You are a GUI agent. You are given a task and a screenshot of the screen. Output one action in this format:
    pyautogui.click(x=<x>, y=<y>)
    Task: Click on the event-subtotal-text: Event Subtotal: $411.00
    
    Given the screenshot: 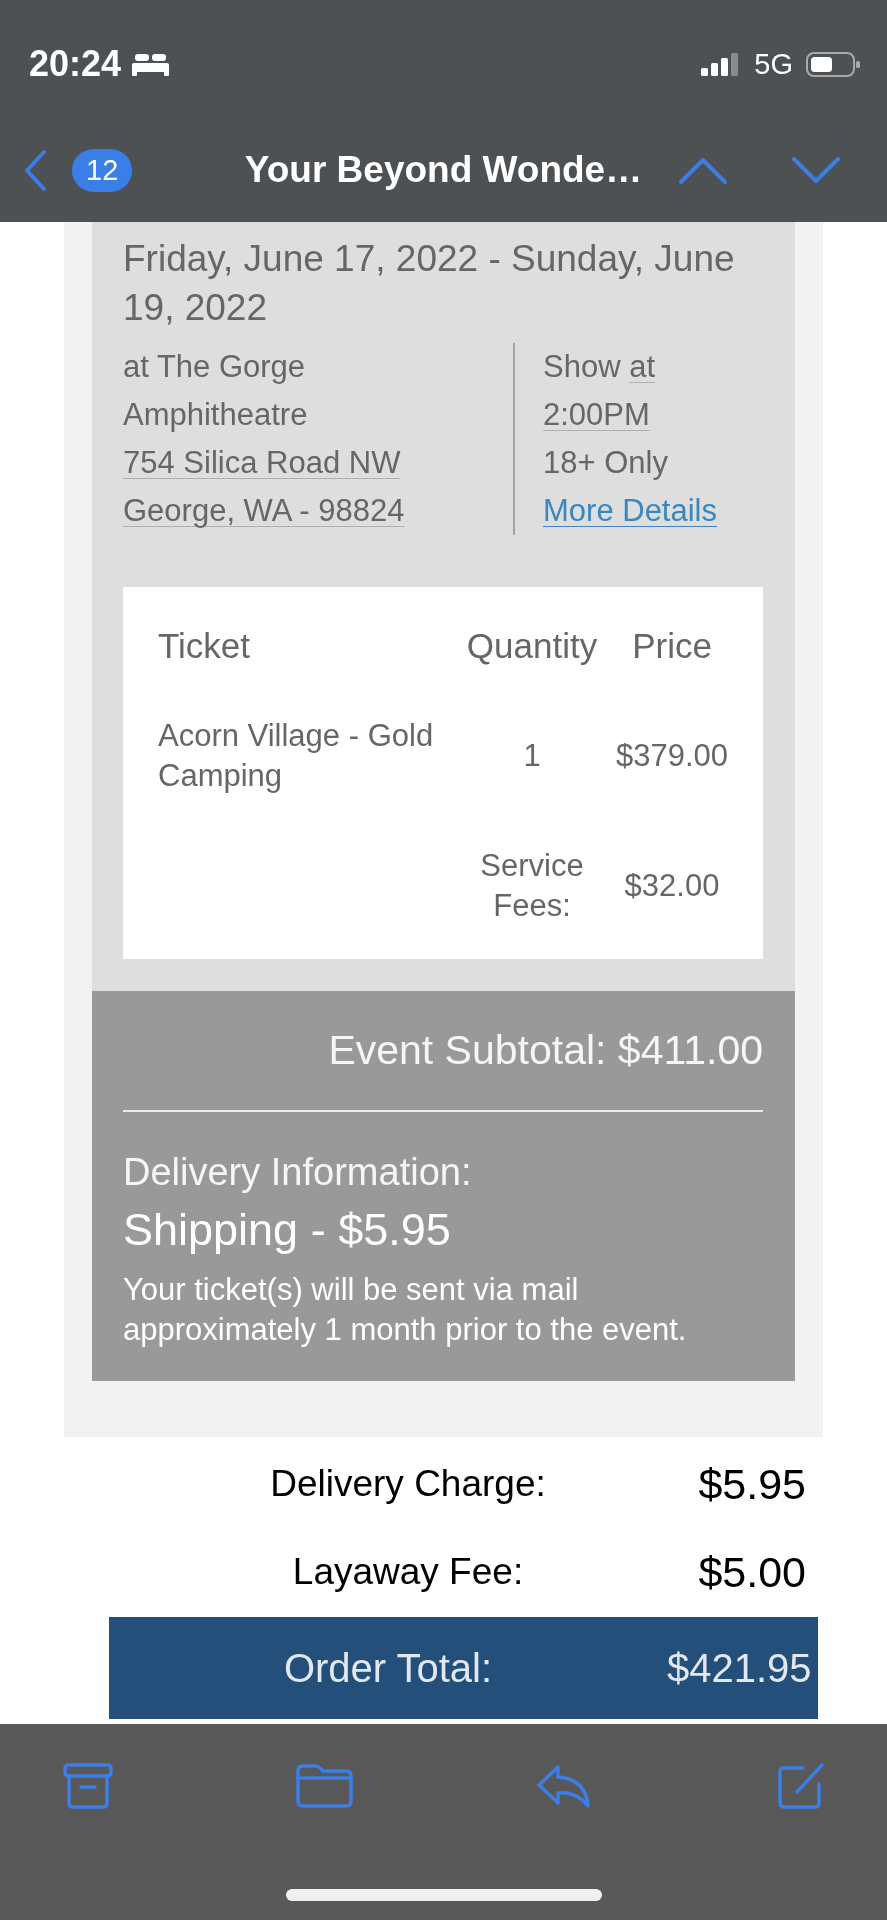 What is the action you would take?
    pyautogui.click(x=545, y=1050)
    